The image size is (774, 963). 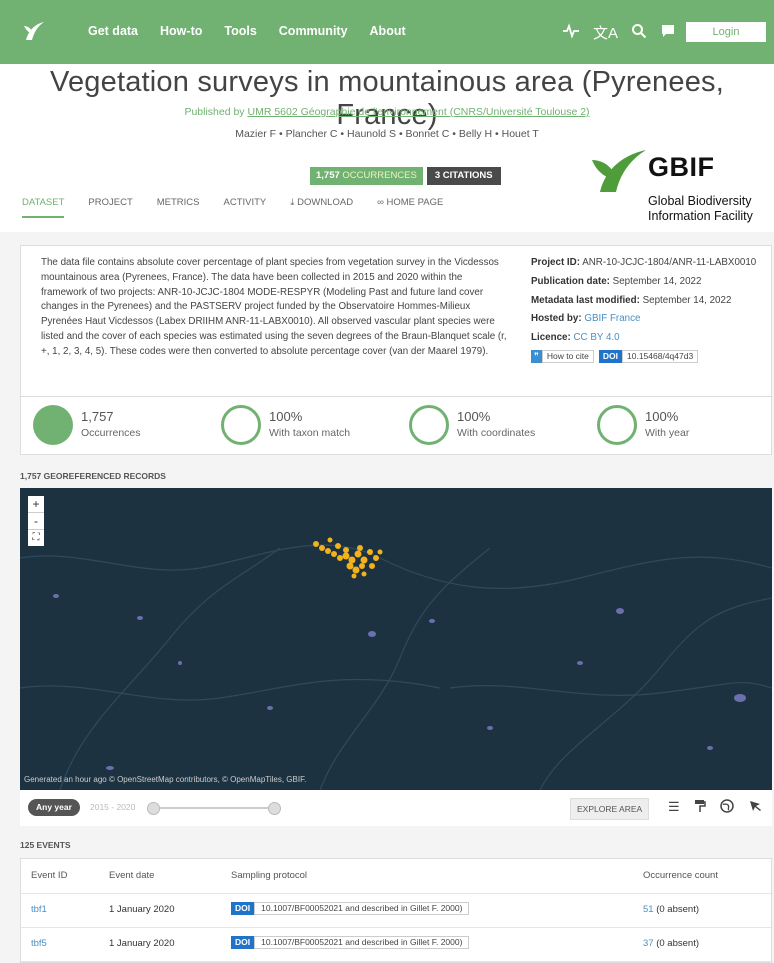 What do you see at coordinates (214, 808) in the screenshot?
I see `year-slider` at bounding box center [214, 808].